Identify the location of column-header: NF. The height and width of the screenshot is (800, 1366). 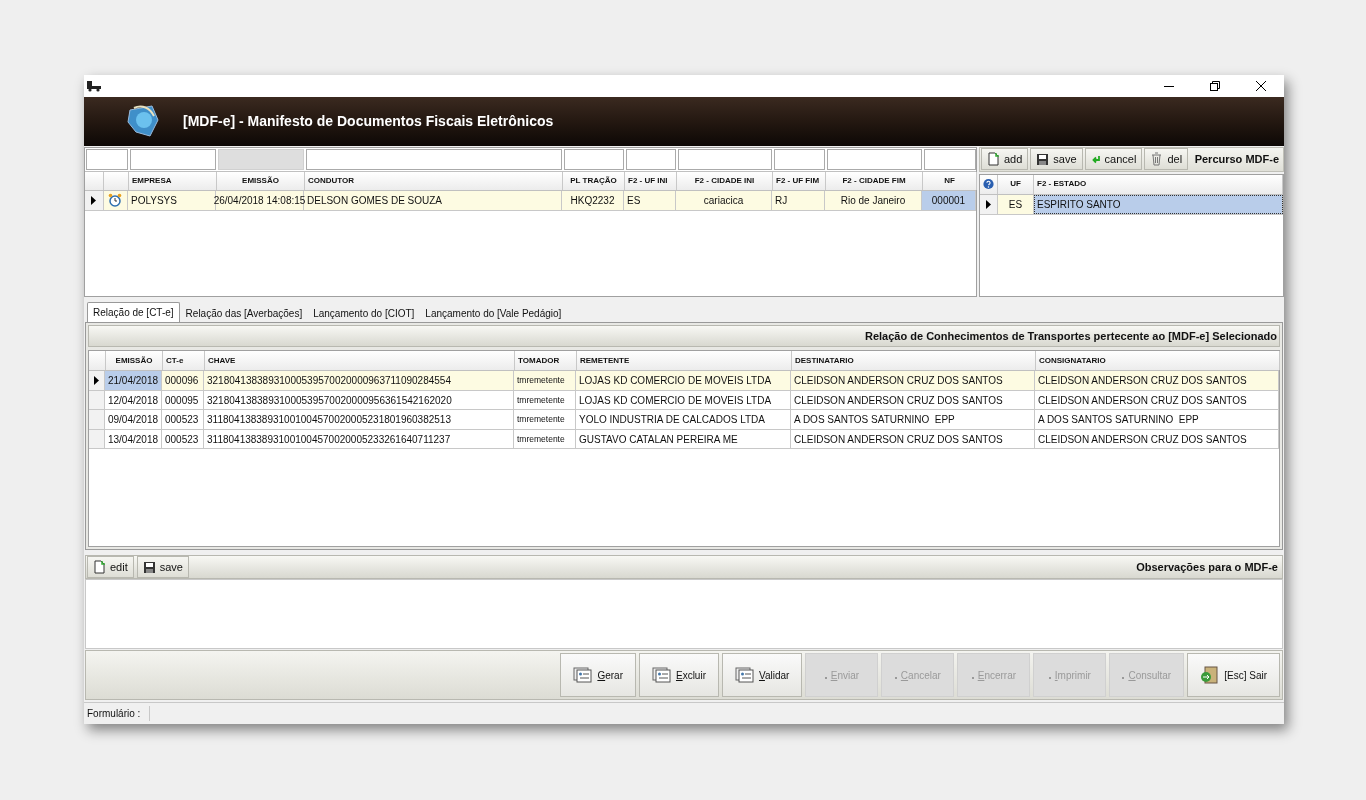
(950, 180).